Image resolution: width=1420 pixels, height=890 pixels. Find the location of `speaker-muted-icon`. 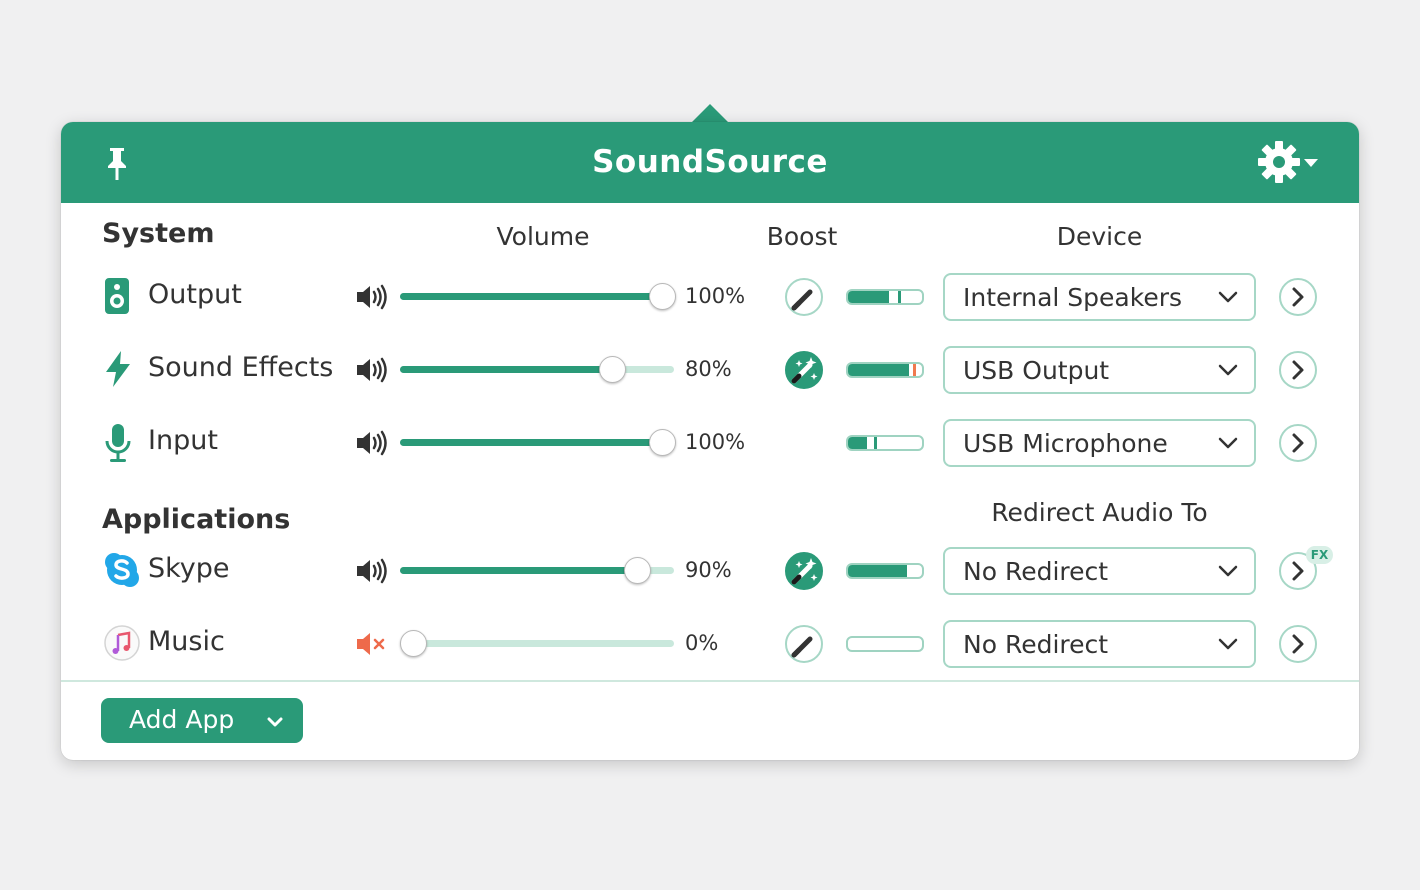

speaker-muted-icon is located at coordinates (372, 646).